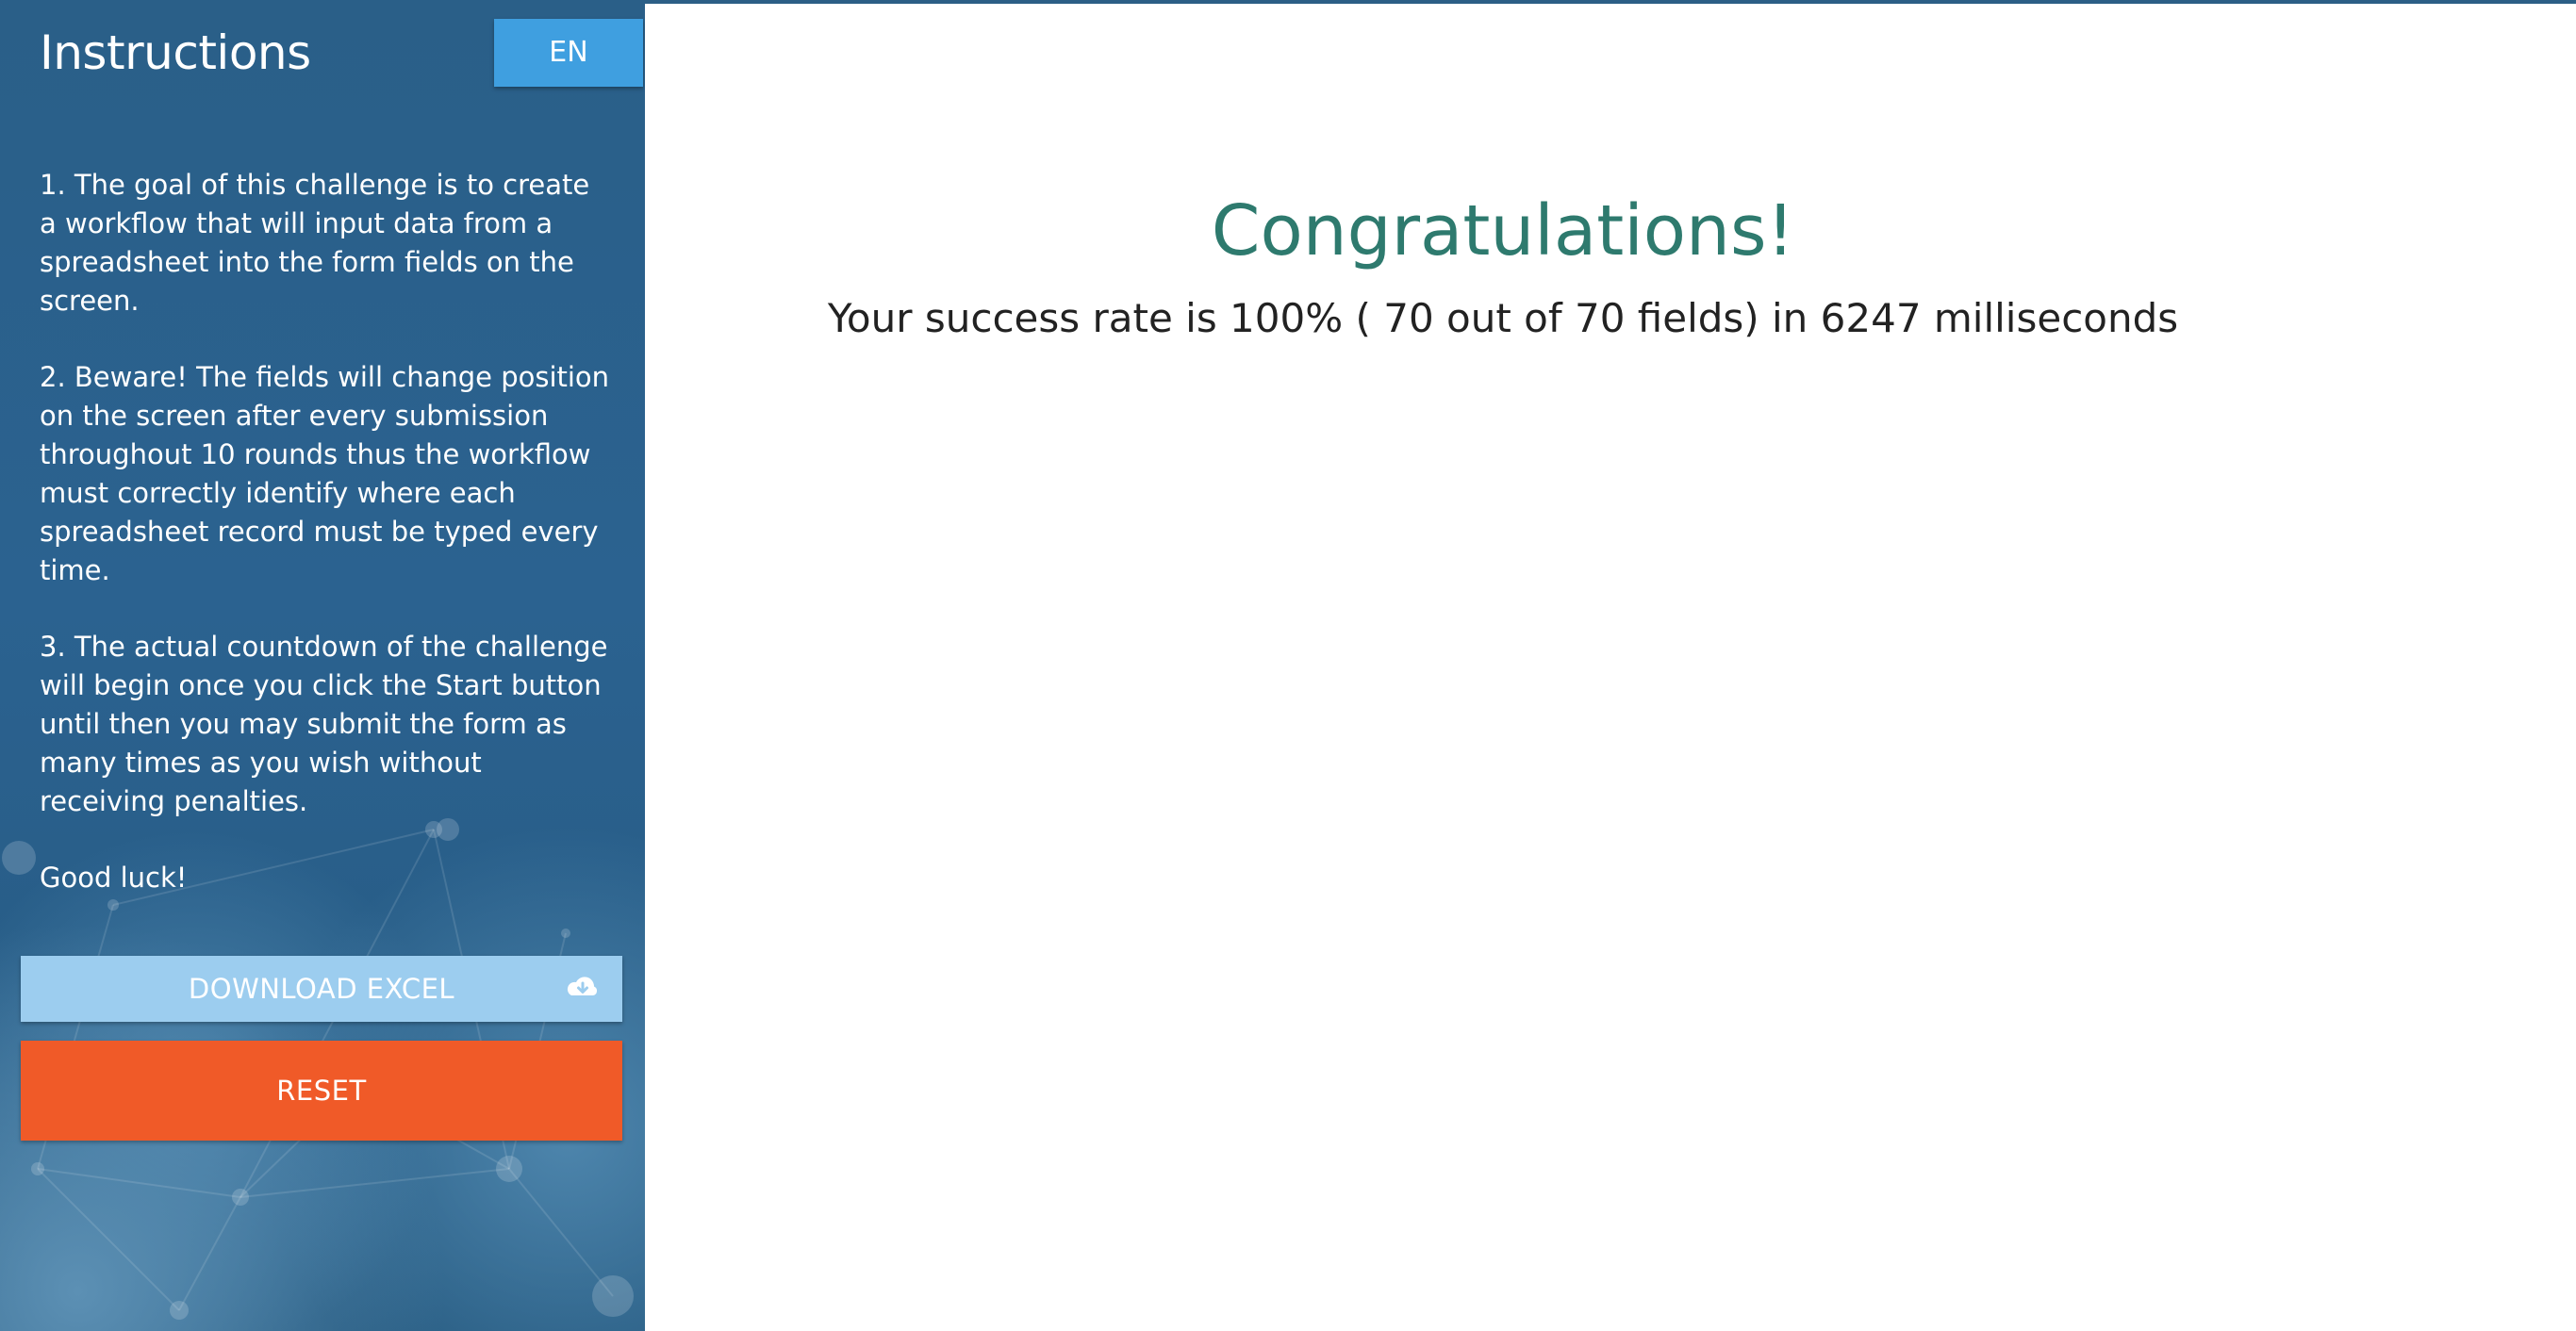 Image resolution: width=2576 pixels, height=1331 pixels. I want to click on download-excel-button: DOWNLOAD EXCEL, so click(321, 989).